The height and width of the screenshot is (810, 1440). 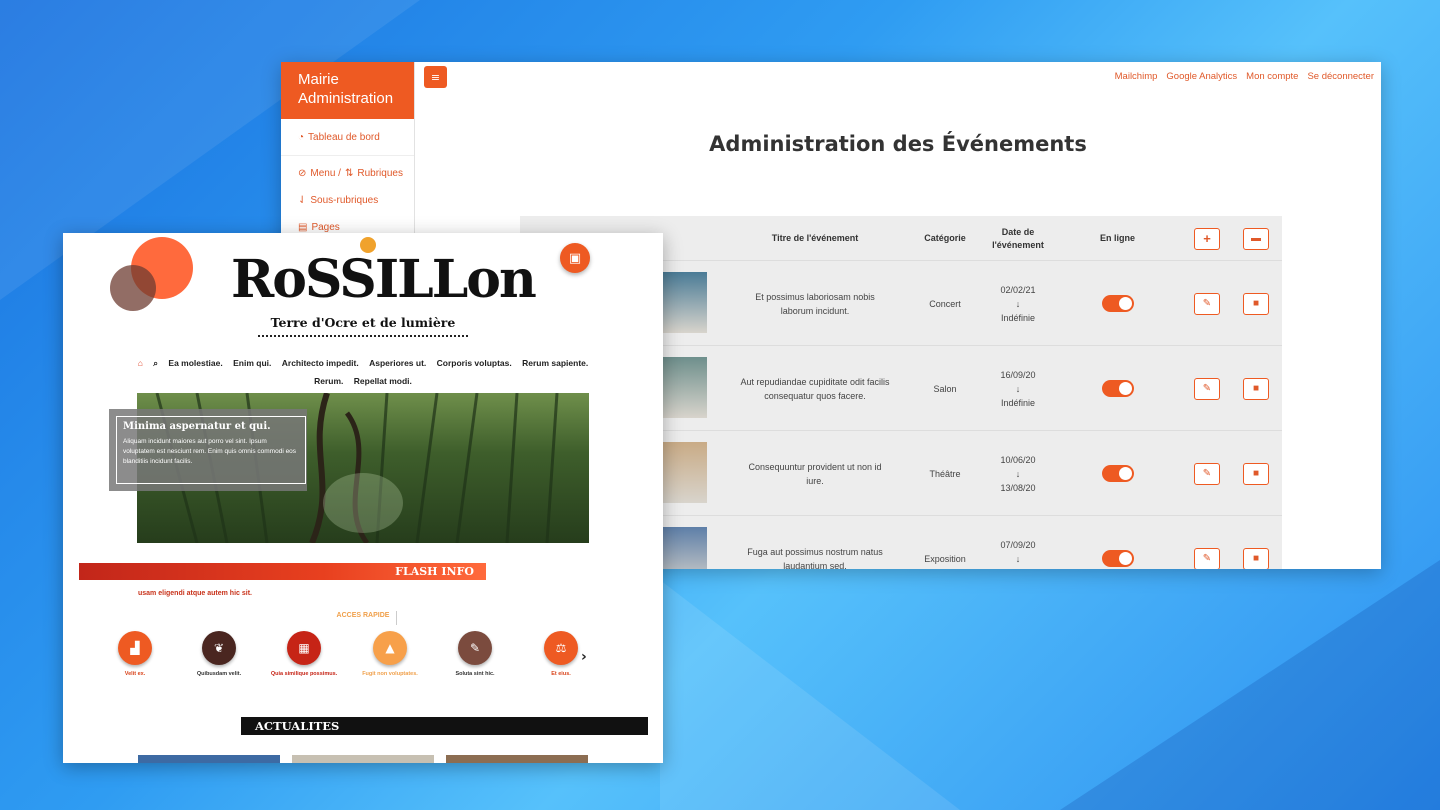 What do you see at coordinates (474, 363) in the screenshot?
I see `menu-item: Corporis voluptas.` at bounding box center [474, 363].